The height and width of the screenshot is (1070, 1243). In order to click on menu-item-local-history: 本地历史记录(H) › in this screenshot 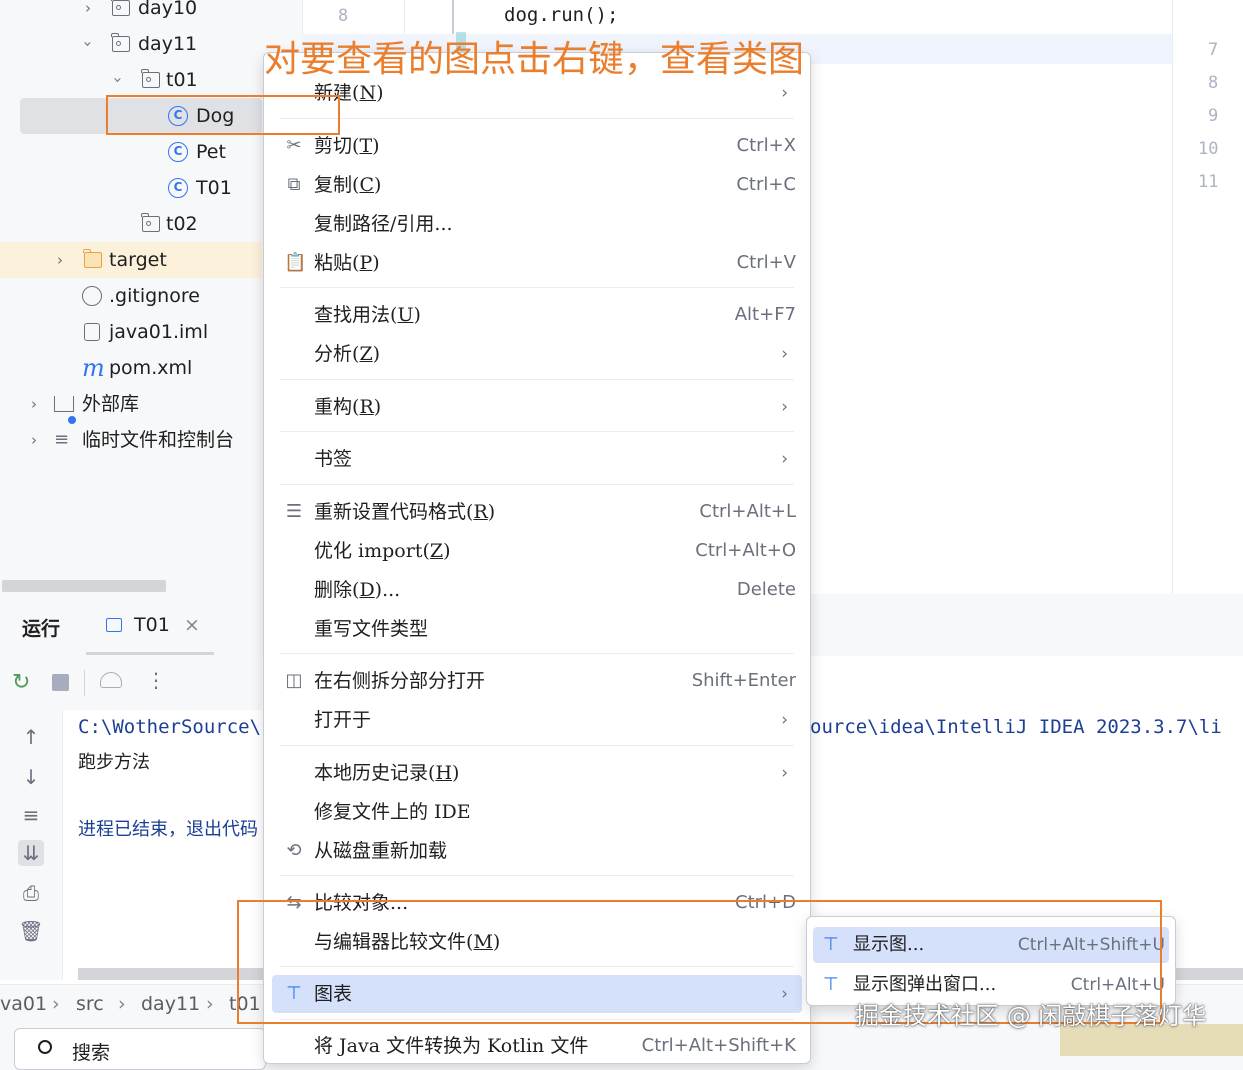, I will do `click(537, 773)`.